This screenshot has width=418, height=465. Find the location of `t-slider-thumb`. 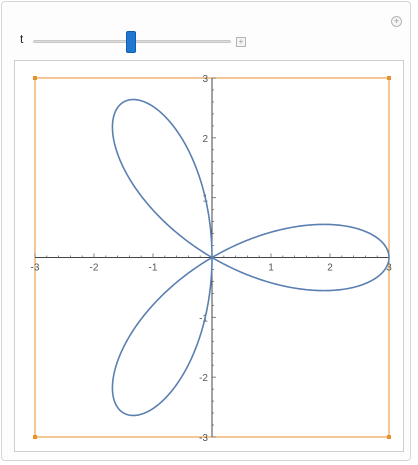

t-slider-thumb is located at coordinates (131, 42).